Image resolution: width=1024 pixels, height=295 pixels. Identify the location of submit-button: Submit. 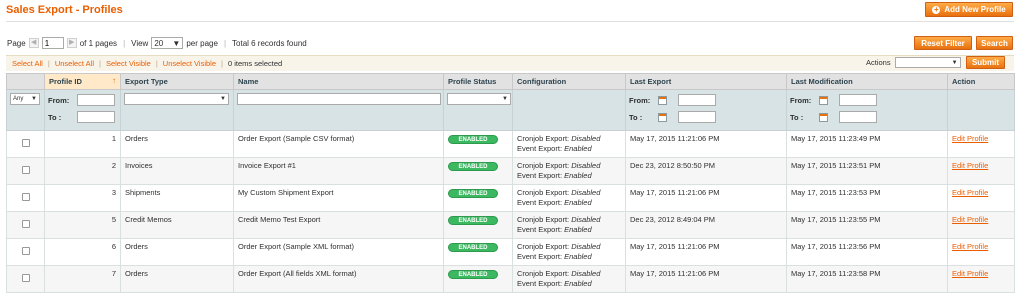
(985, 62).